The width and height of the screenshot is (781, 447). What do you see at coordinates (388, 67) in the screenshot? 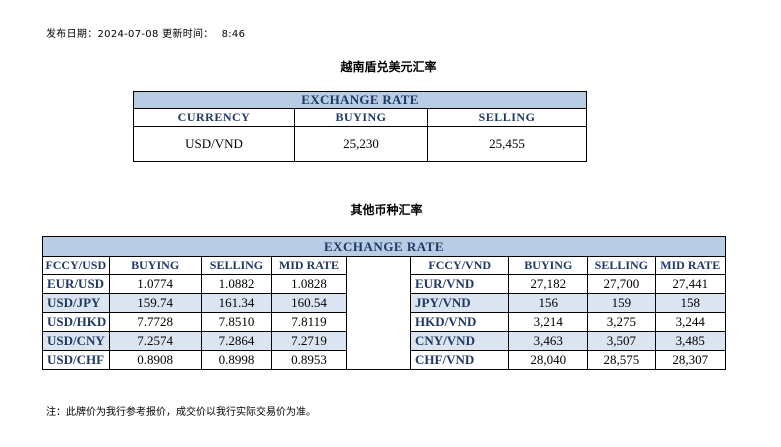
I see `vnd-usd-title: 越南盾兑美元汇率` at bounding box center [388, 67].